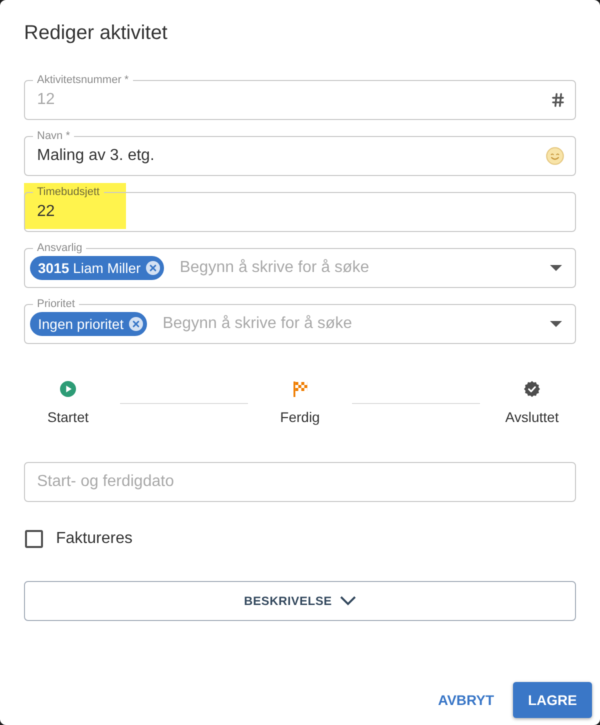 The image size is (600, 725). Describe the element at coordinates (34, 539) in the screenshot. I see `checkbox` at that location.